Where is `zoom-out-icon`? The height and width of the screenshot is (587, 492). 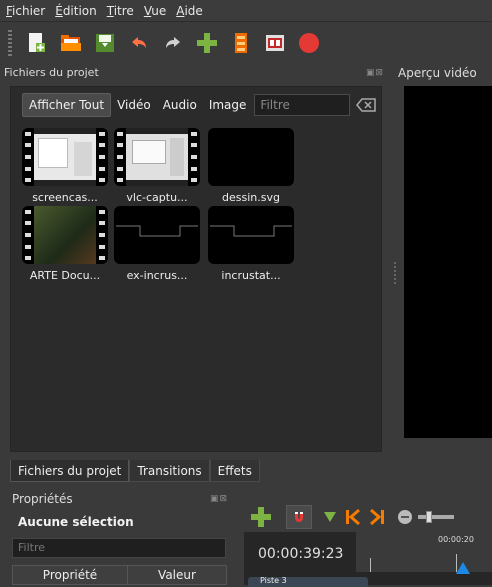
zoom-out-icon is located at coordinates (405, 517).